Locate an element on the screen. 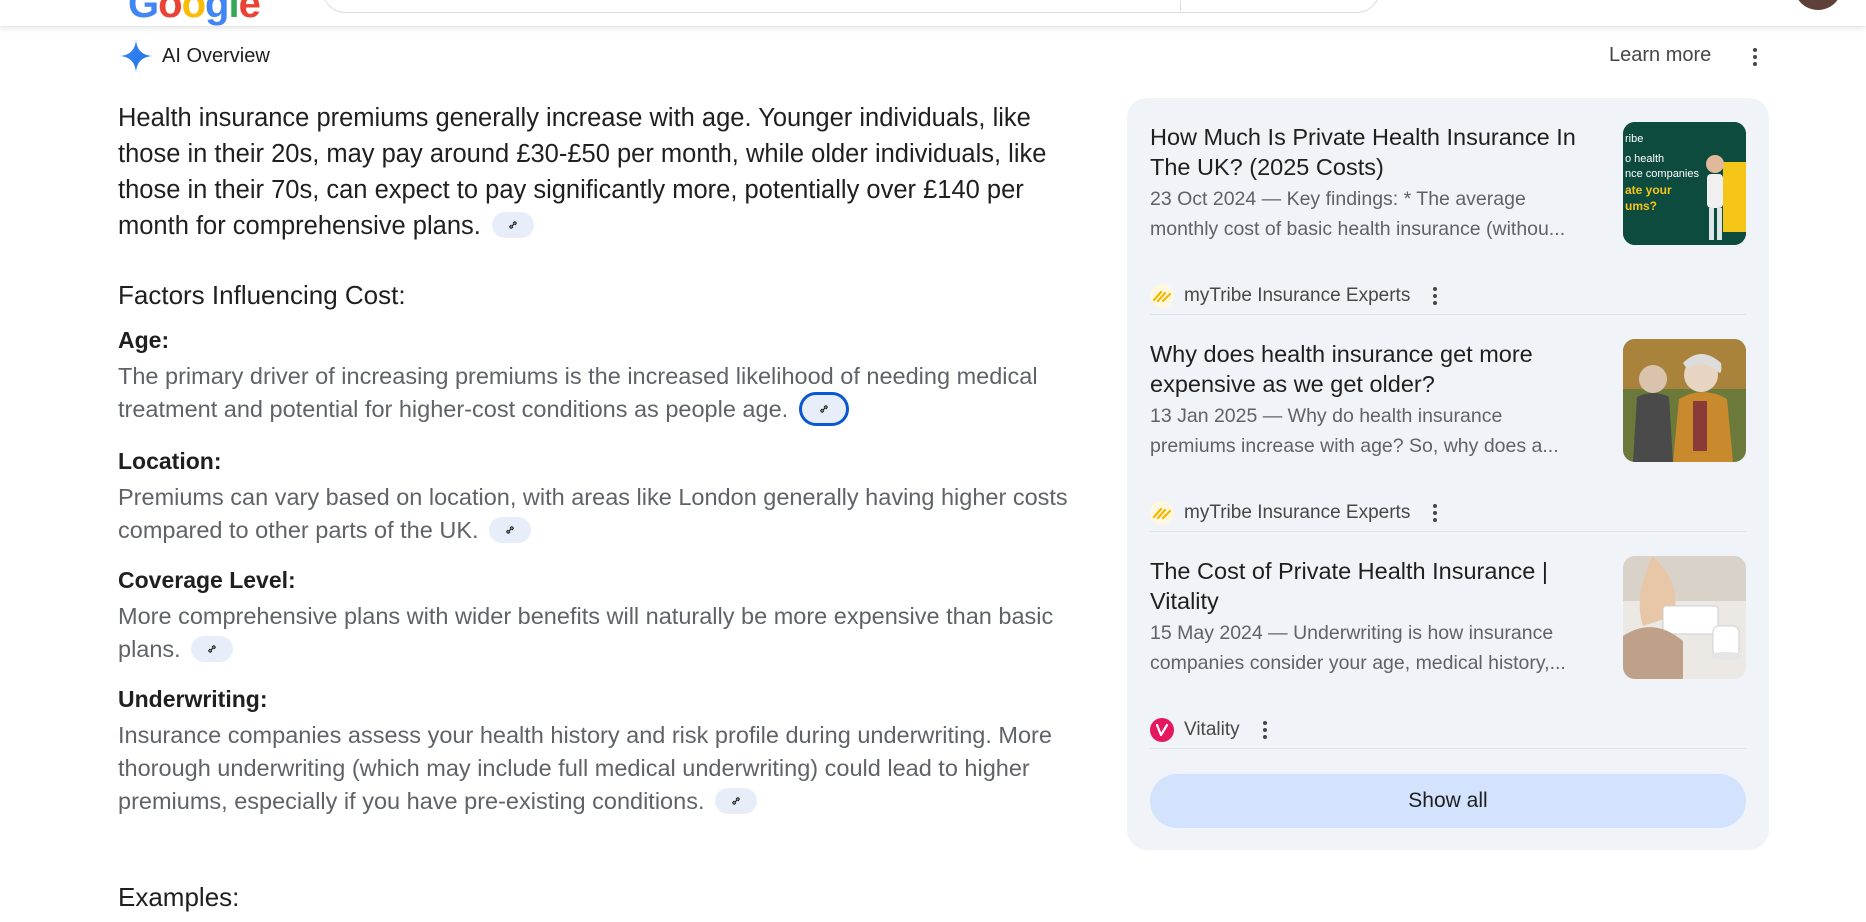  factor-heading: Age: is located at coordinates (144, 340).